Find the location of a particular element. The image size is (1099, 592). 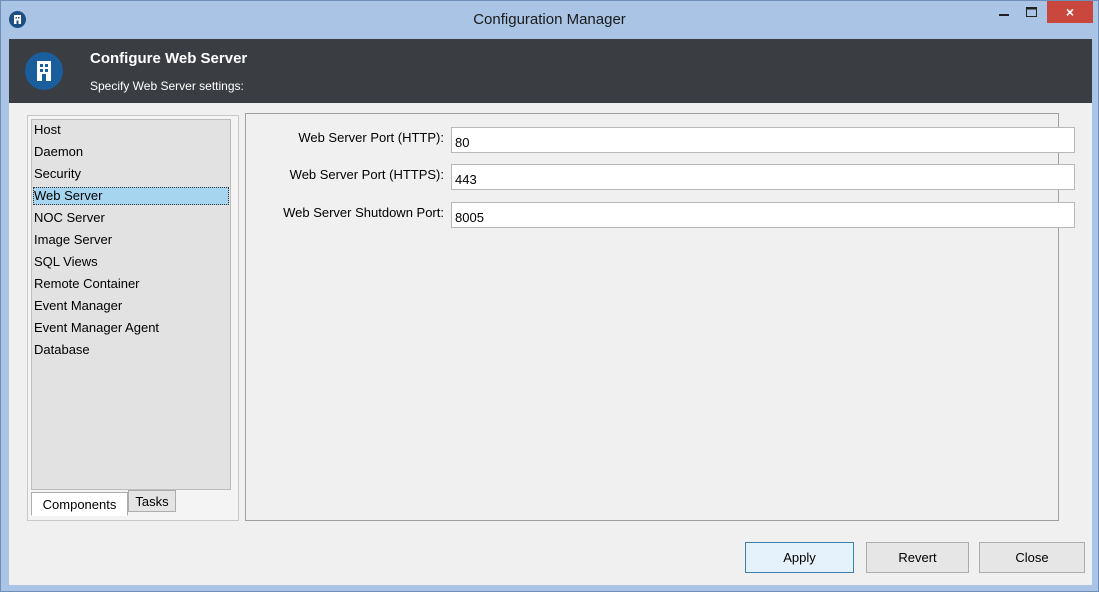

list-item-web-server: Web Server is located at coordinates (131, 196).